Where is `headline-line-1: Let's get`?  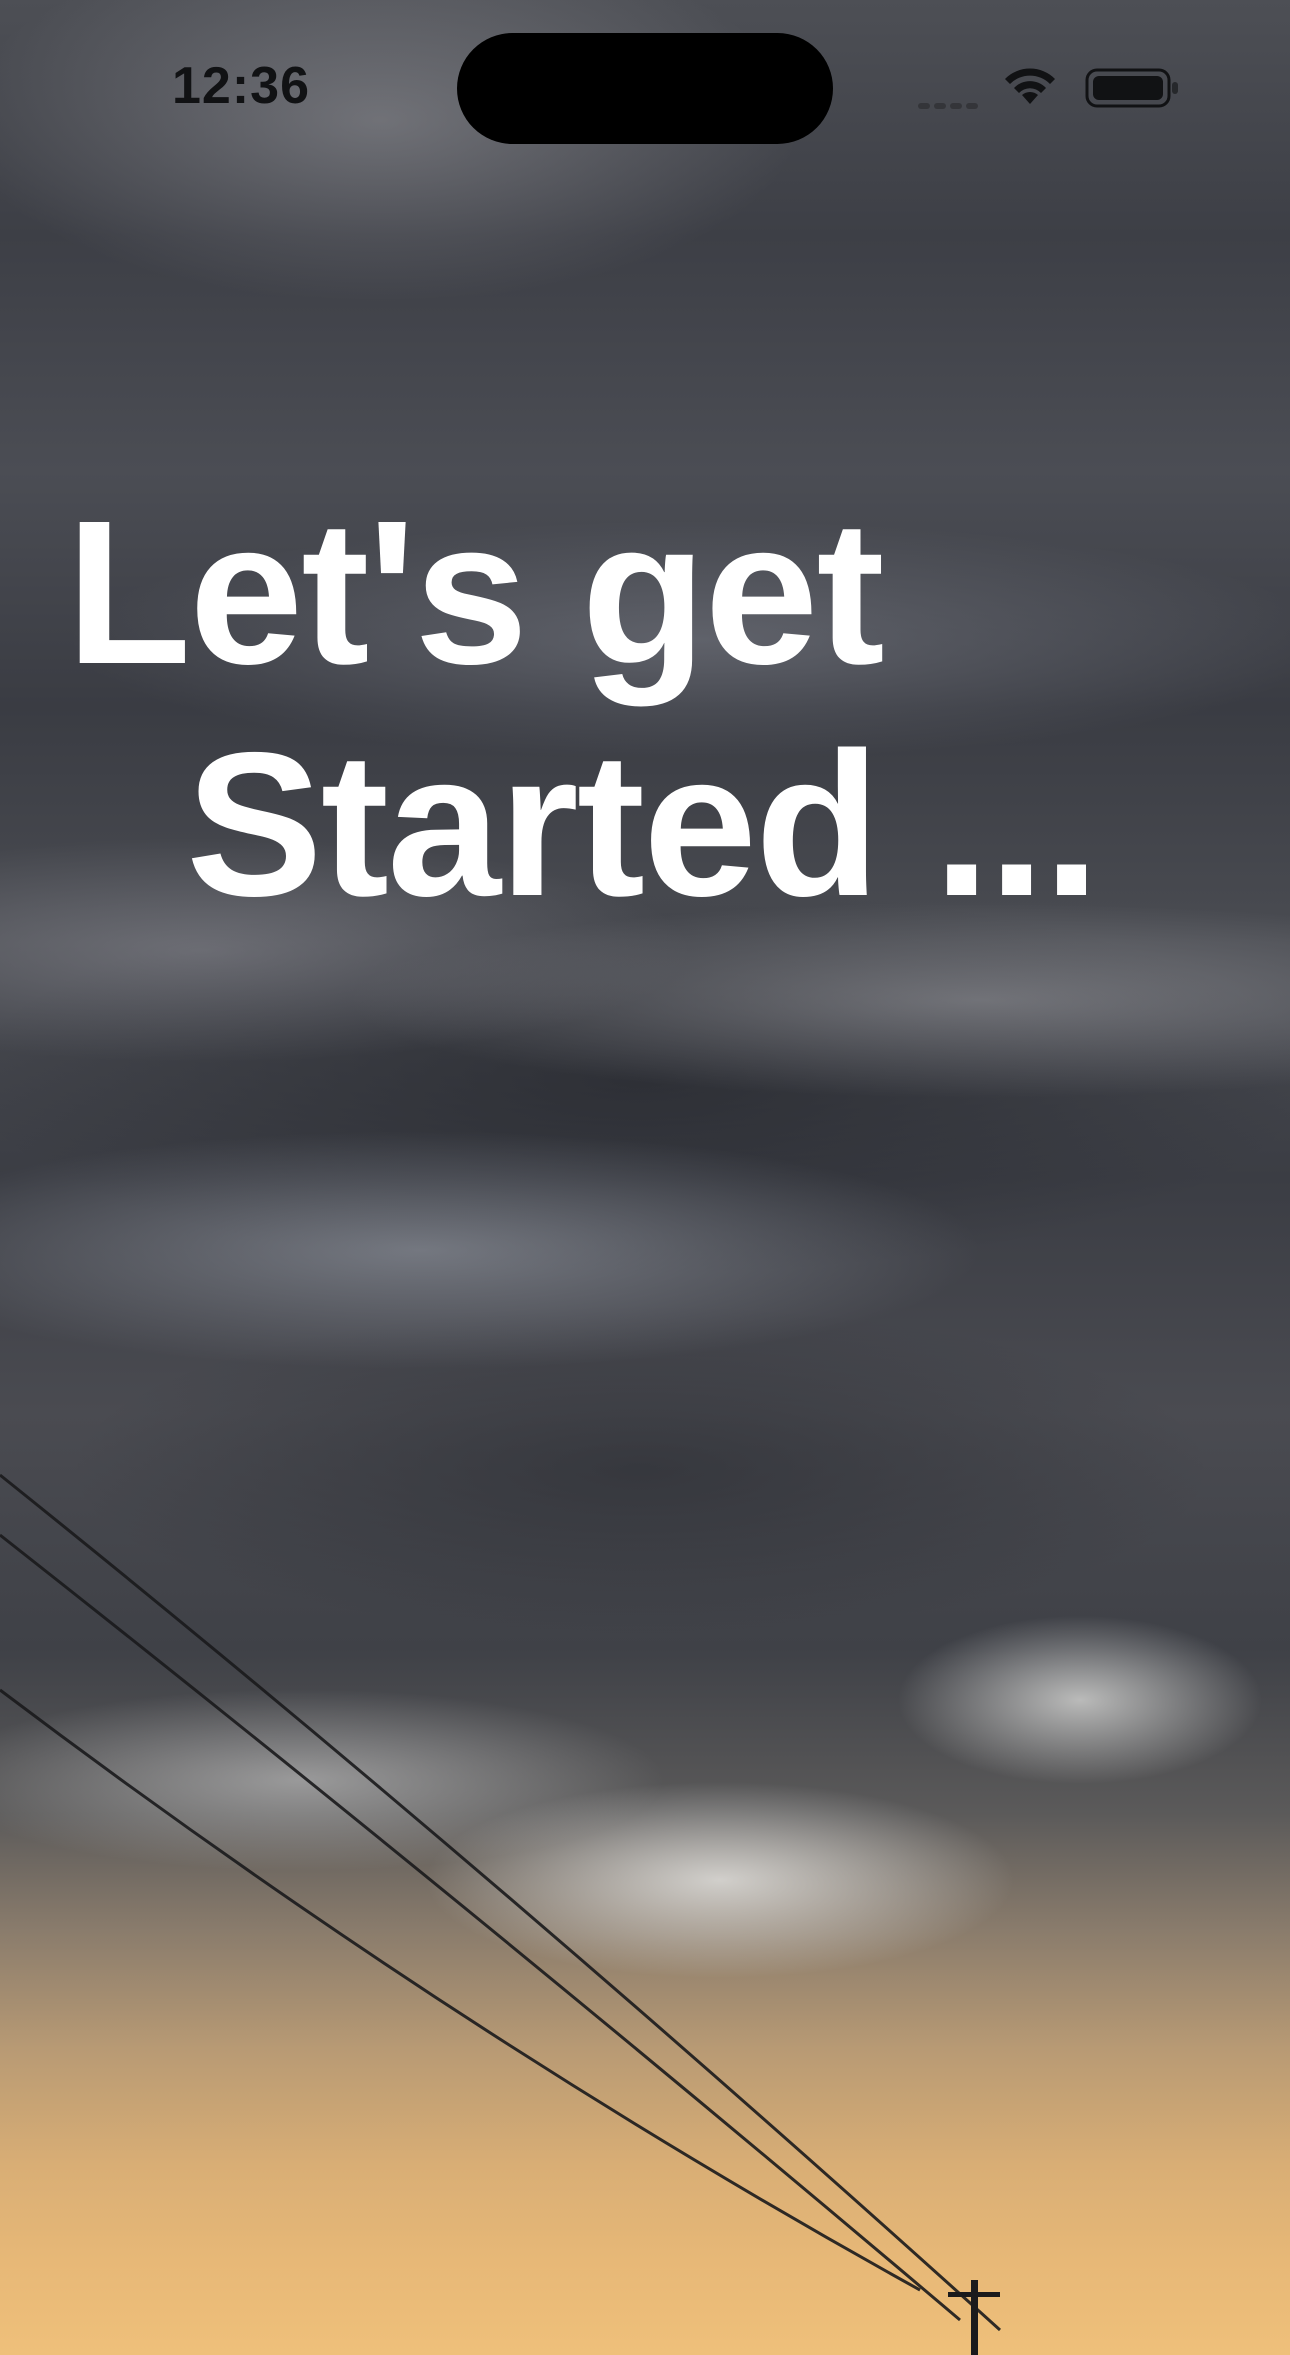 headline-line-1: Let's get is located at coordinates (475, 592).